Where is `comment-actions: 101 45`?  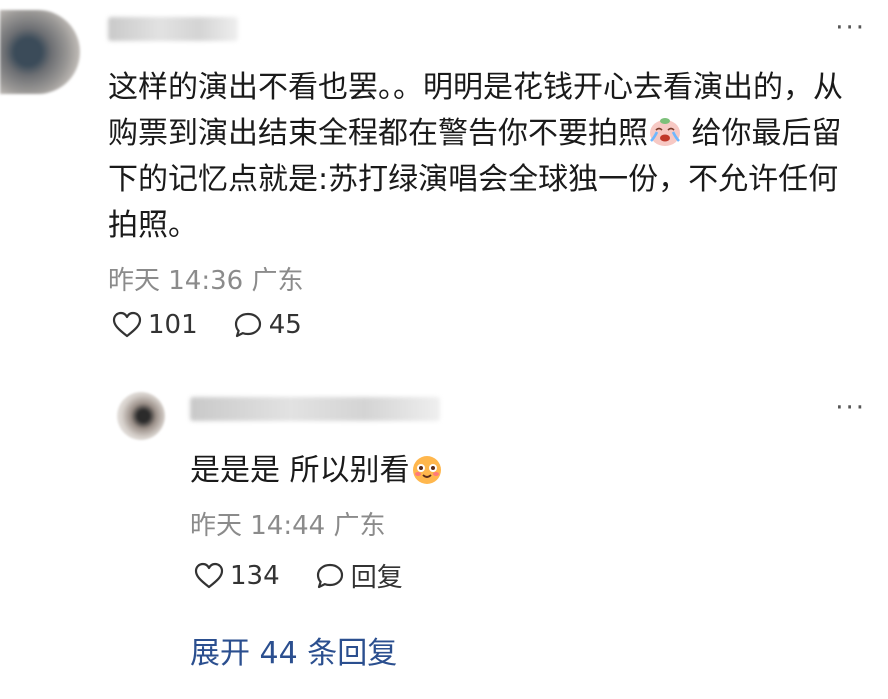 comment-actions: 101 45 is located at coordinates (222, 326).